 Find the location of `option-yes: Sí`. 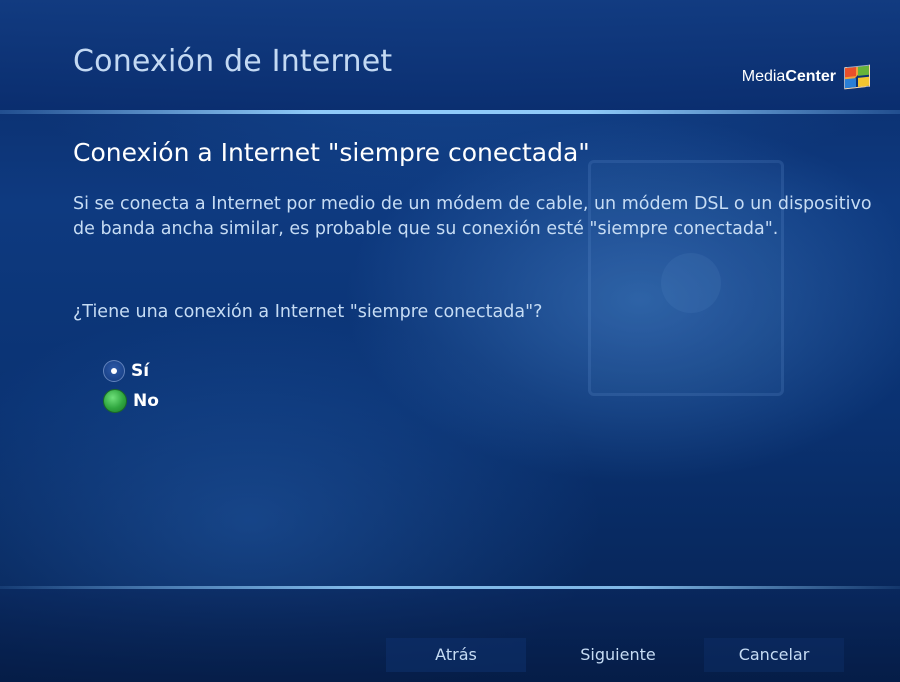

option-yes: Sí is located at coordinates (131, 371).